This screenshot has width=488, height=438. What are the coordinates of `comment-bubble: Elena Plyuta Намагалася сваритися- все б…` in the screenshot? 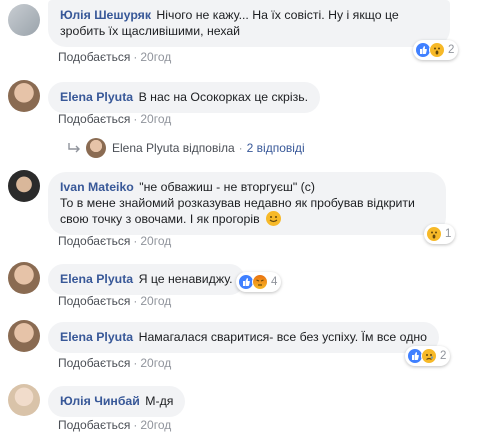 It's located at (244, 337).